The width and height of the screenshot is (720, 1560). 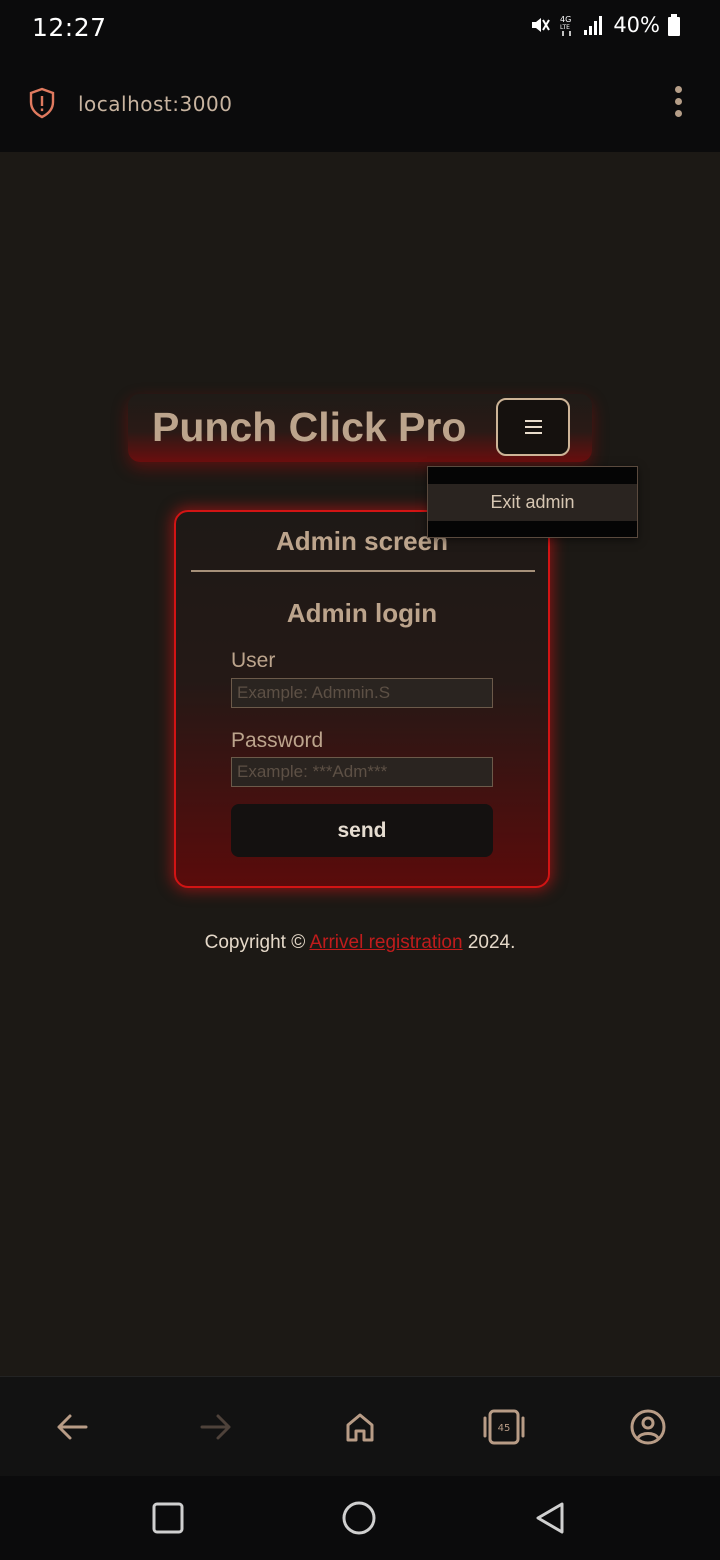 I want to click on back-arrow-icon, so click(x=72, y=1427).